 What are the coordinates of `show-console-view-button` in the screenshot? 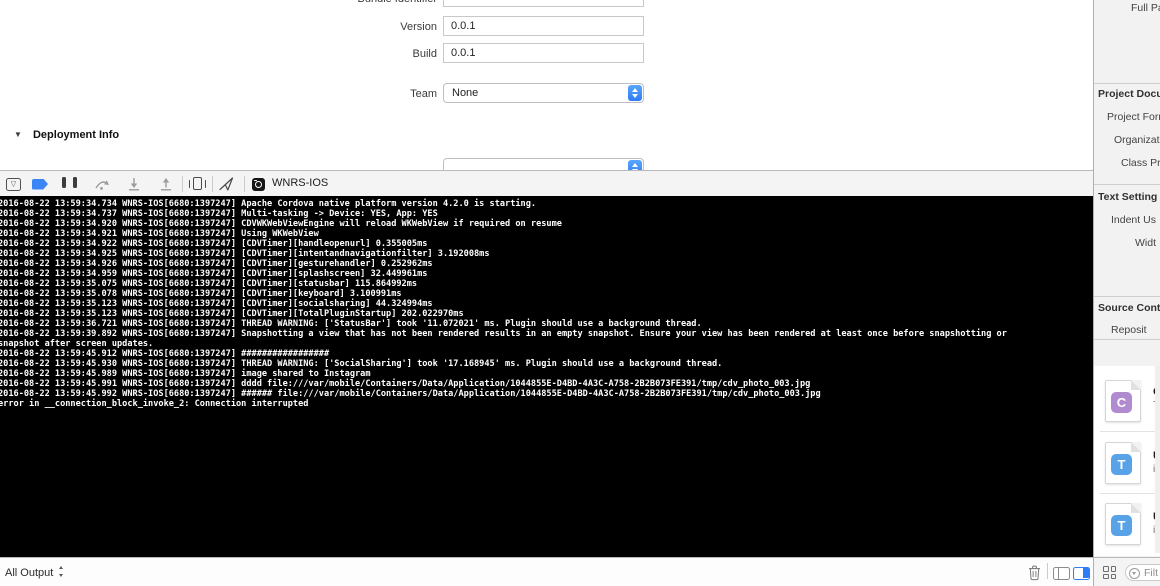 It's located at (1081, 573).